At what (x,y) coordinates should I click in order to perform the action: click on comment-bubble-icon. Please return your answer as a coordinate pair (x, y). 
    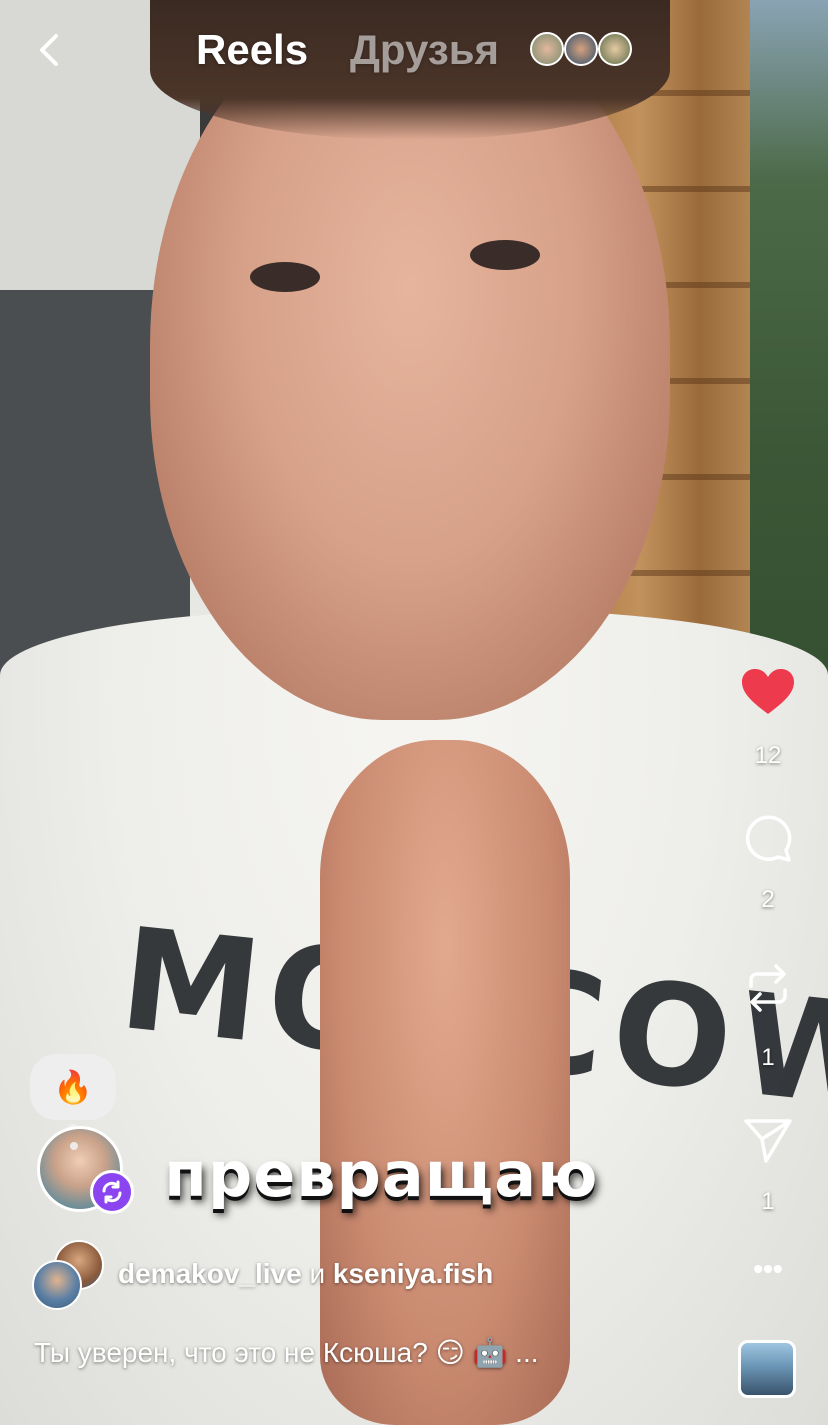
    Looking at the image, I should click on (768, 838).